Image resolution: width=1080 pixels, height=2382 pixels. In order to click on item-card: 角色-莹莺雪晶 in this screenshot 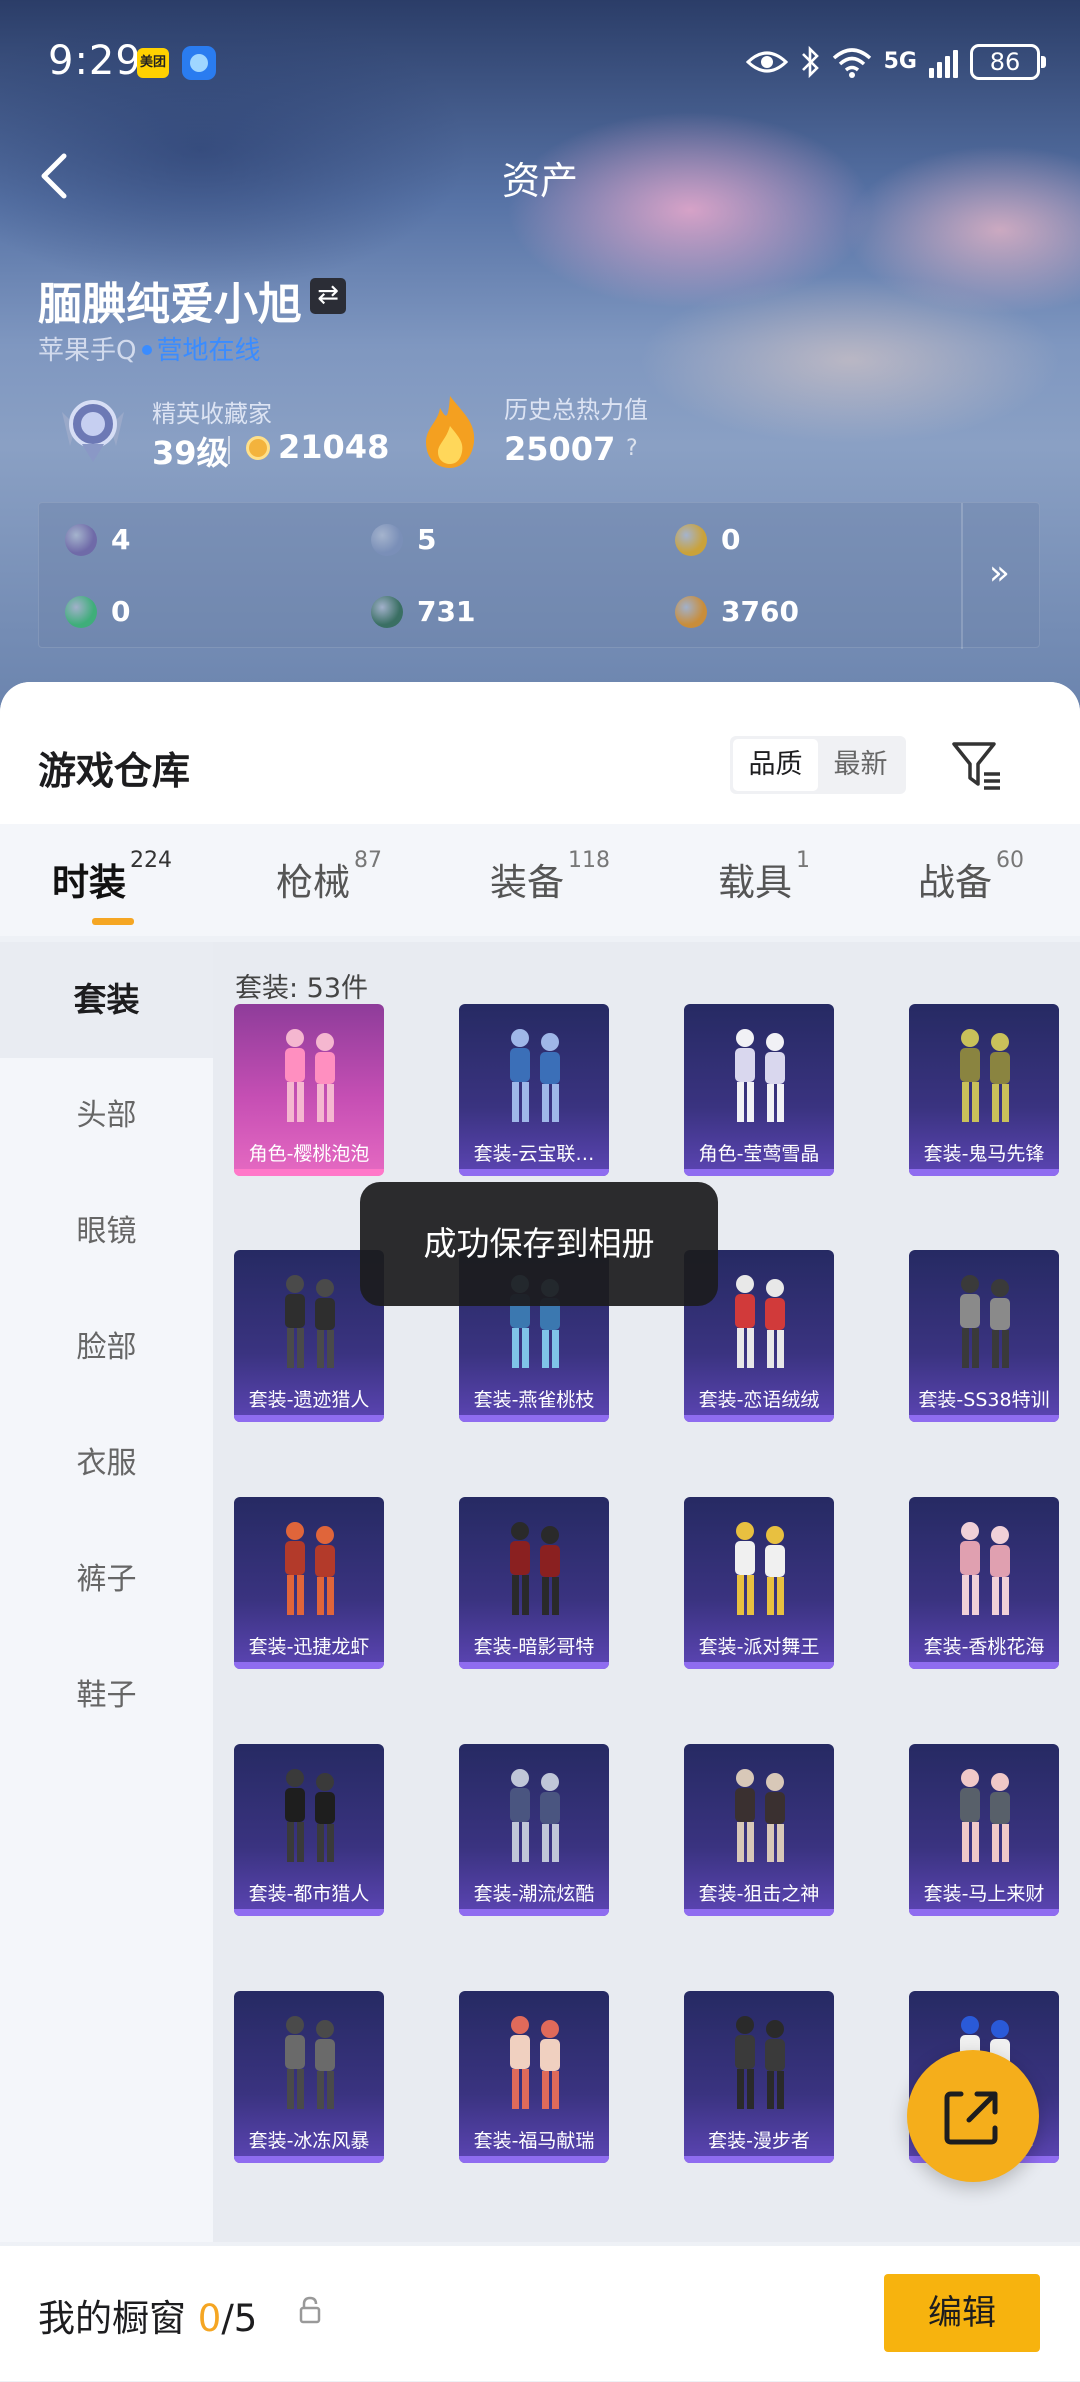, I will do `click(759, 1090)`.